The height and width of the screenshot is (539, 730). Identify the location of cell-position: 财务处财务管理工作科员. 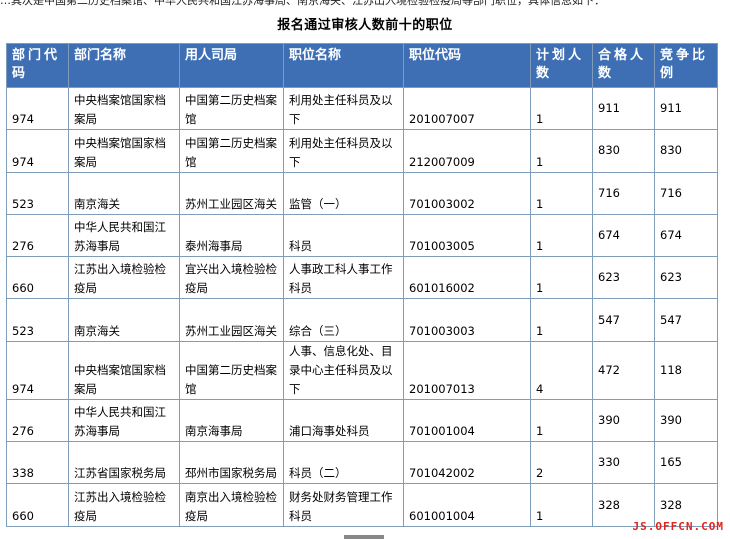
(343, 505).